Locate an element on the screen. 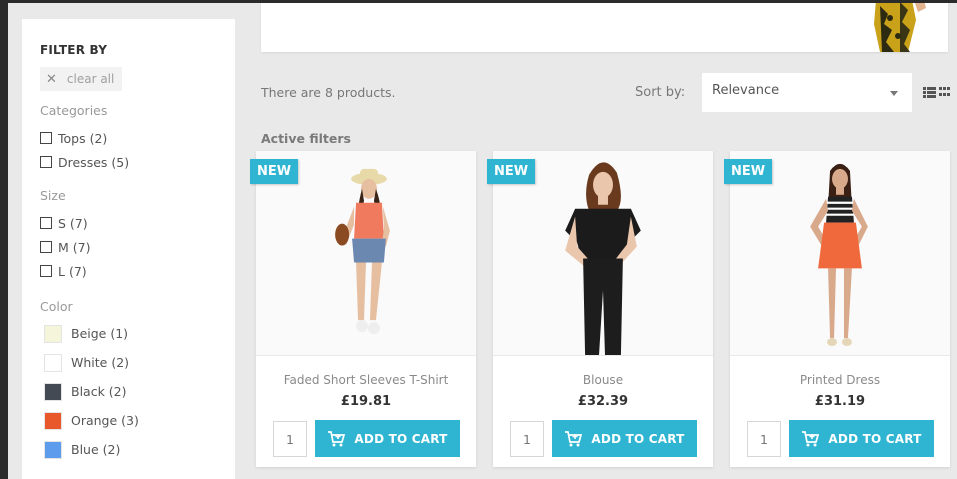 This screenshot has height=479, width=957. sort-select-value: Relevance is located at coordinates (746, 90).